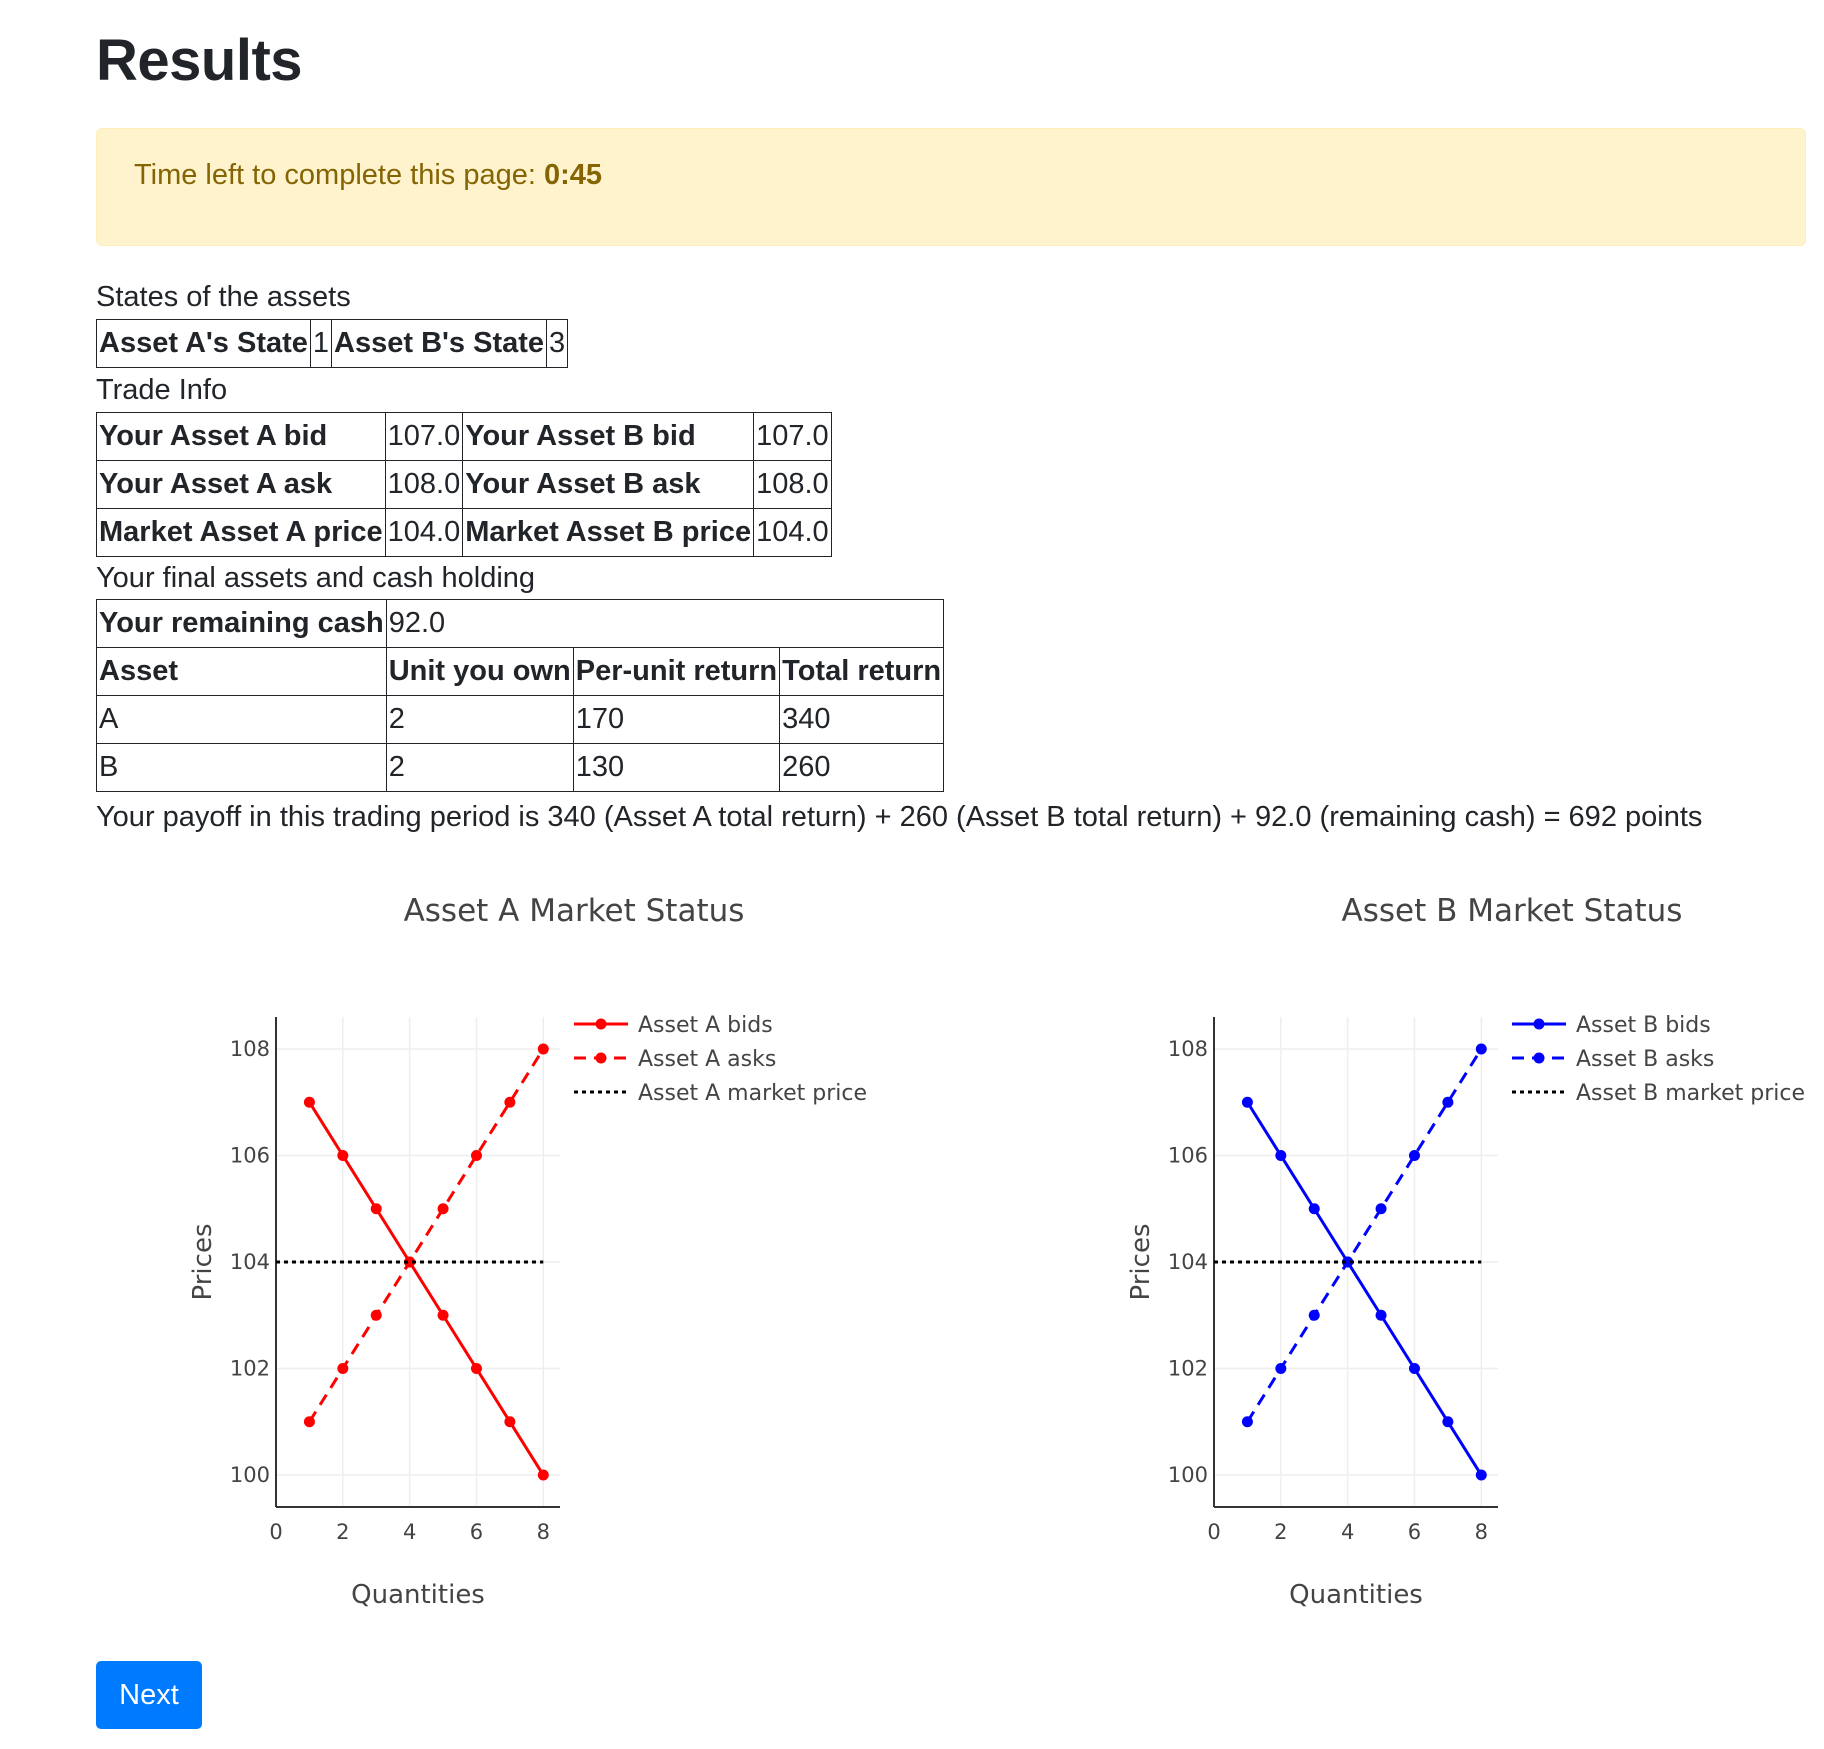 This screenshot has height=1749, width=1824. I want to click on chart-title-asset-b: Asset B Market Status, so click(1512, 911).